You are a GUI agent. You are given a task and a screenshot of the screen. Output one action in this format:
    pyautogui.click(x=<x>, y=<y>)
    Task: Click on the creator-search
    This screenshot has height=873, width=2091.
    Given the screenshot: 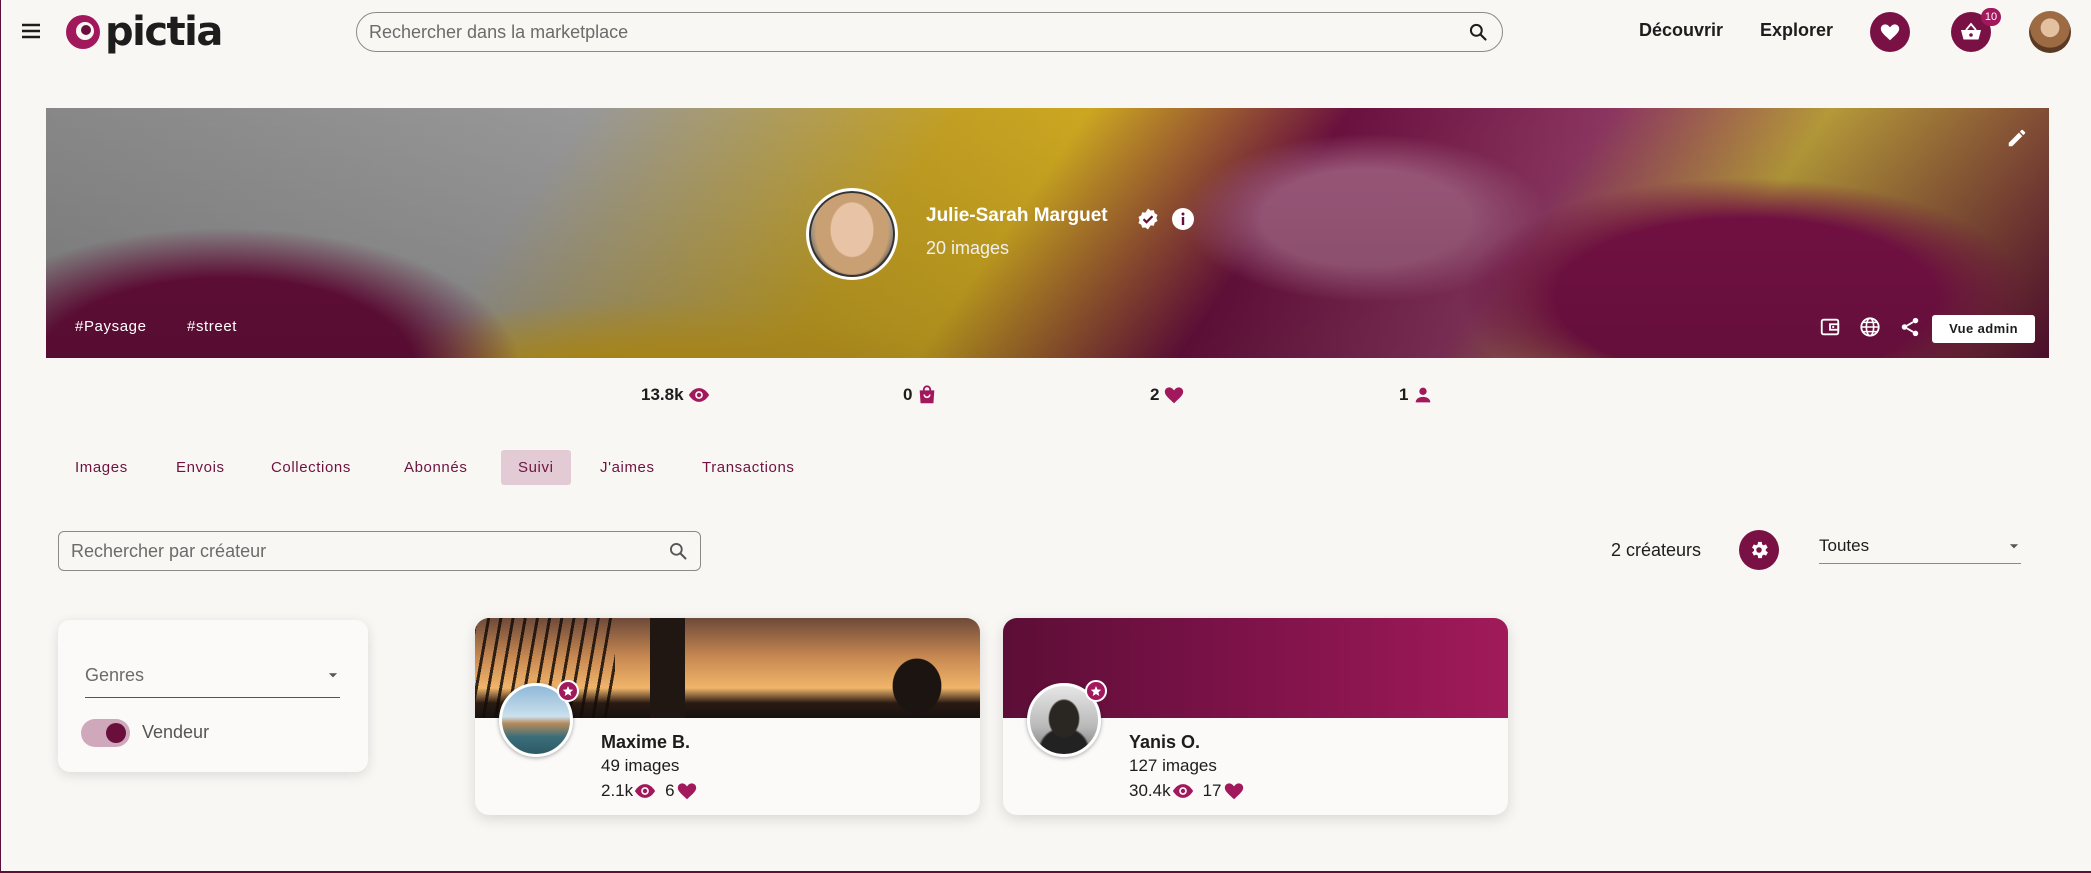 What is the action you would take?
    pyautogui.click(x=379, y=551)
    